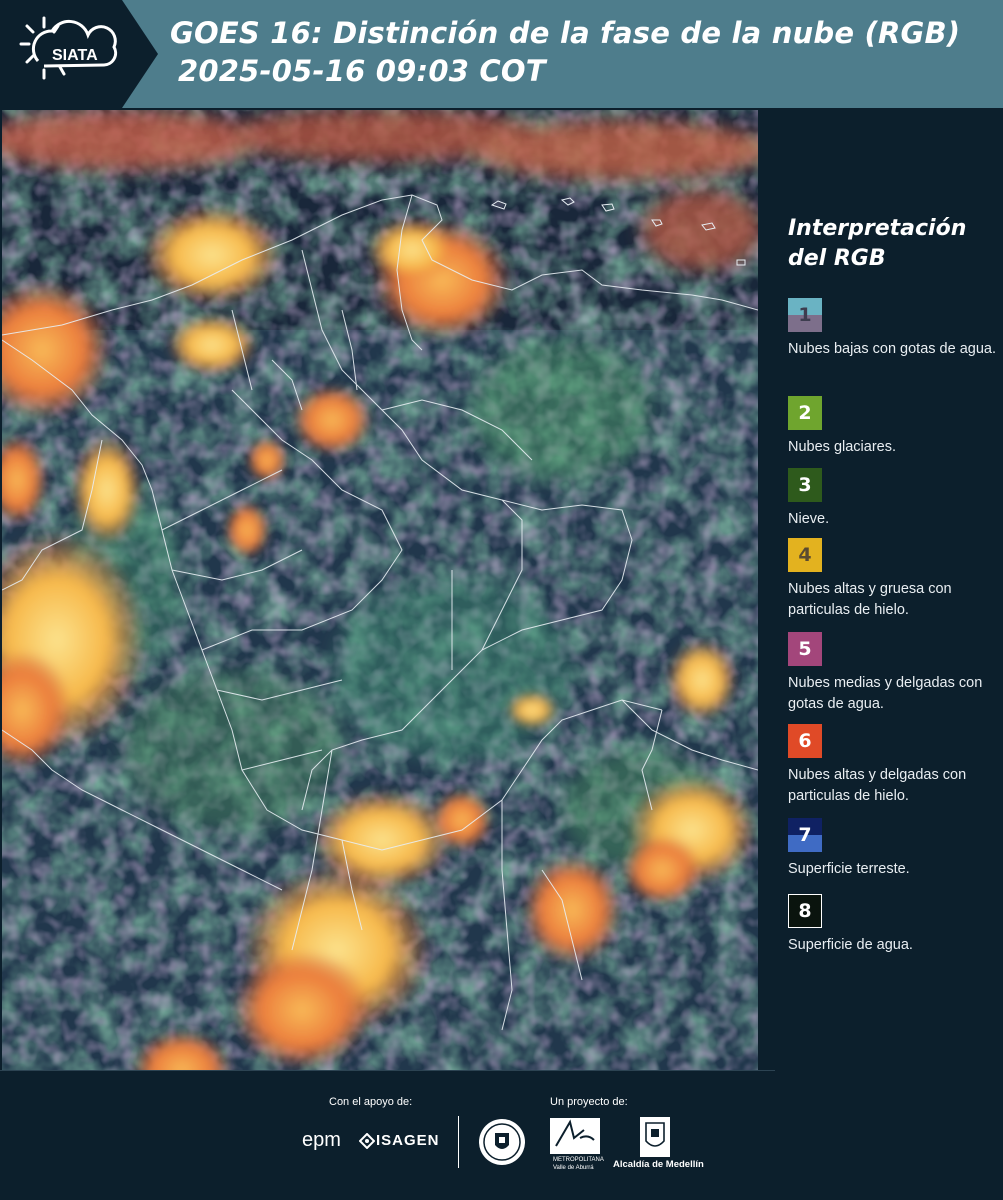 The height and width of the screenshot is (1200, 1003). I want to click on legend-number: 5, so click(805, 649).